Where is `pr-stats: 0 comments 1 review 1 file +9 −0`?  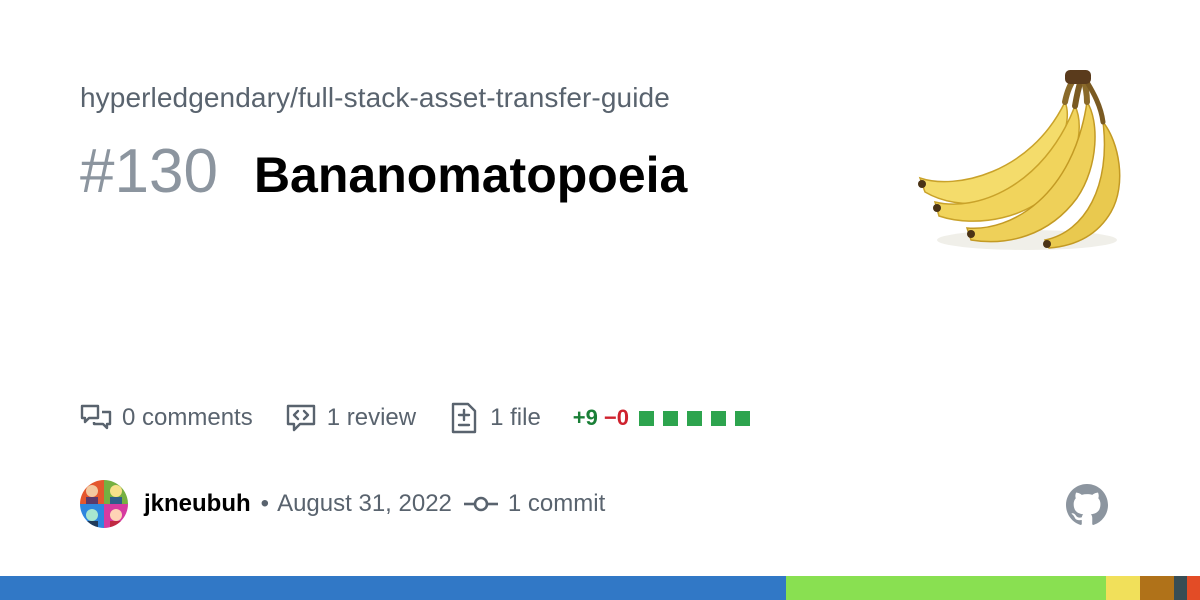
pr-stats: 0 comments 1 review 1 file +9 −0 is located at coordinates (419, 418).